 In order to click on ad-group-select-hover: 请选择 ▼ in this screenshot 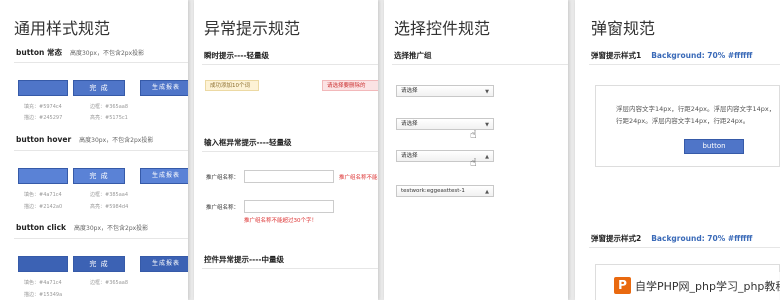, I will do `click(445, 124)`.